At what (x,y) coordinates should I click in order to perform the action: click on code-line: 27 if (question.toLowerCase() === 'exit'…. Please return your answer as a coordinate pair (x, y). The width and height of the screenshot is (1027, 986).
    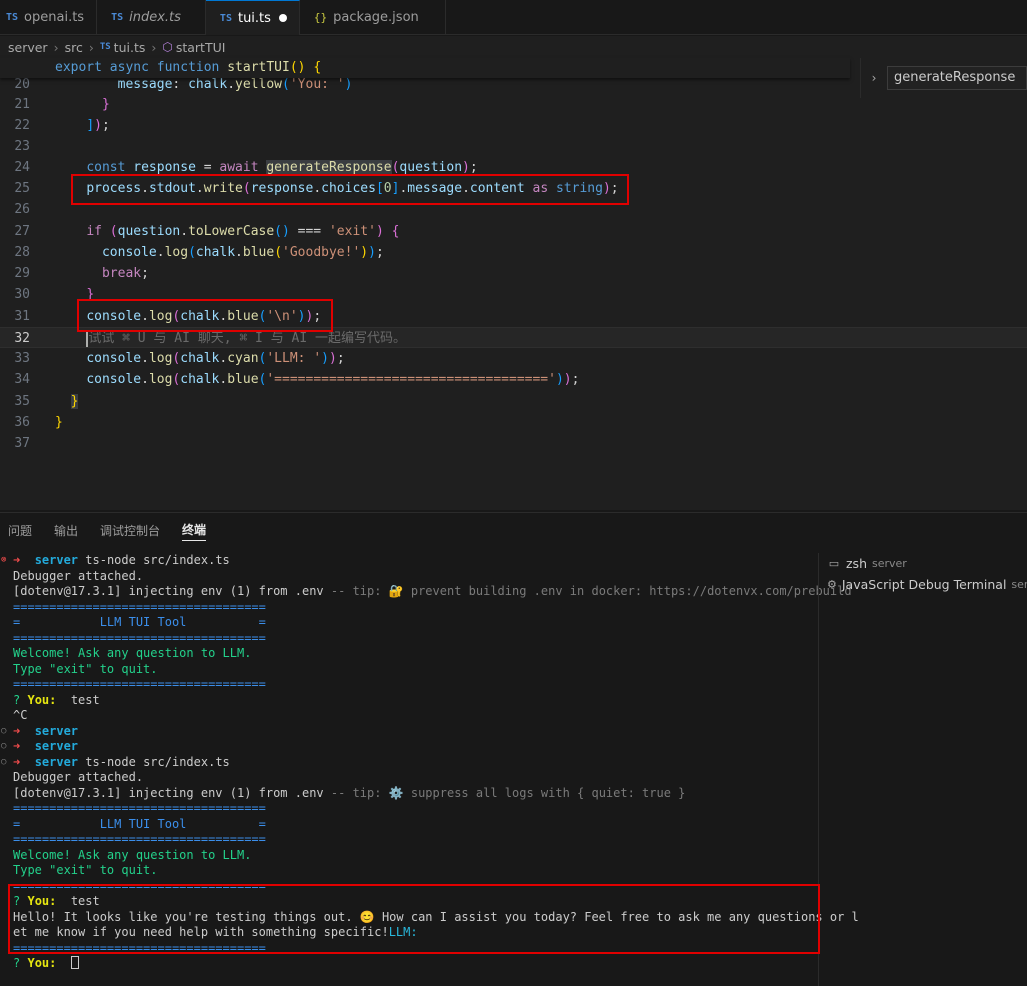
    Looking at the image, I should click on (513, 231).